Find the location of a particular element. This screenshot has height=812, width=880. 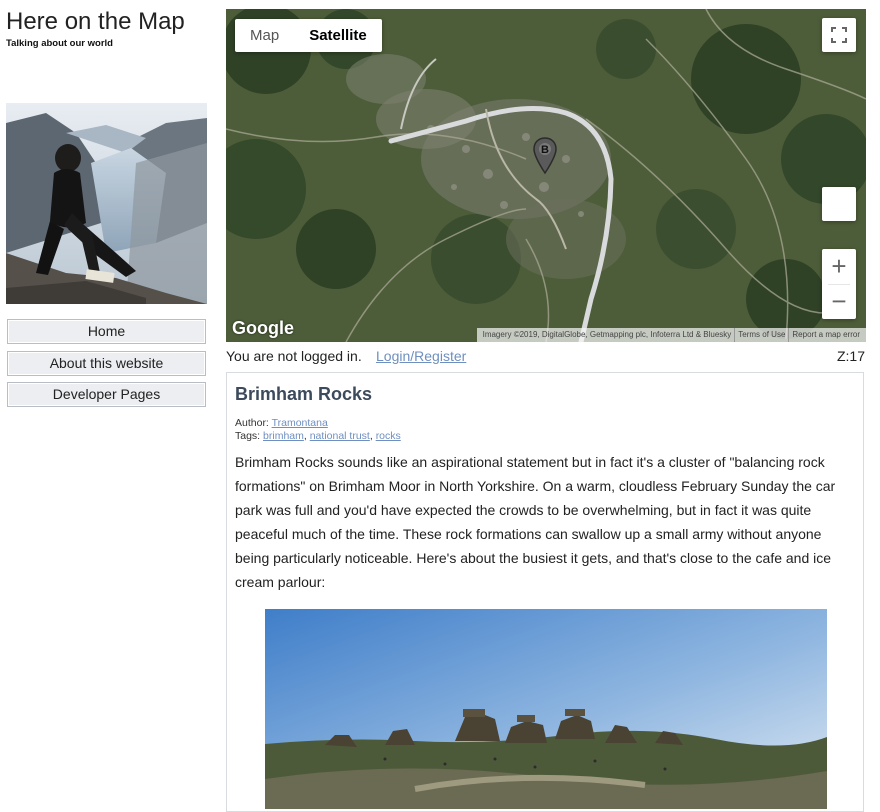

profile-photo is located at coordinates (106, 203).